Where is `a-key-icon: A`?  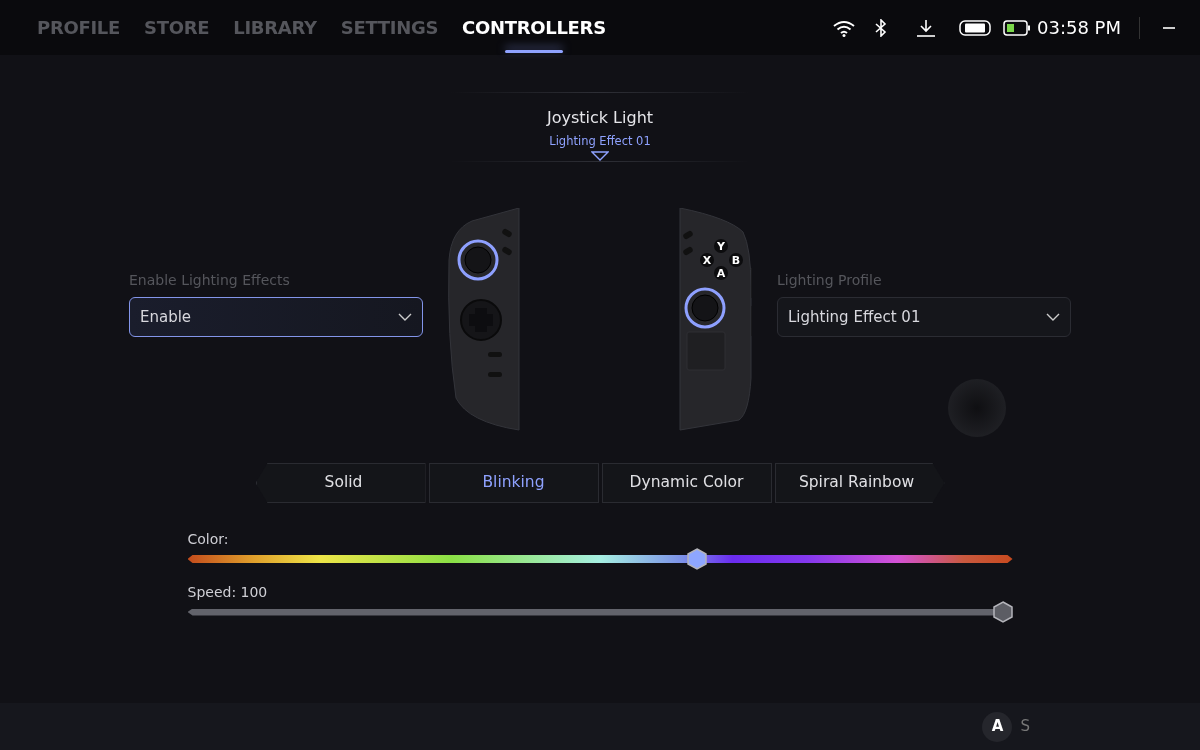
a-key-icon: A is located at coordinates (997, 726).